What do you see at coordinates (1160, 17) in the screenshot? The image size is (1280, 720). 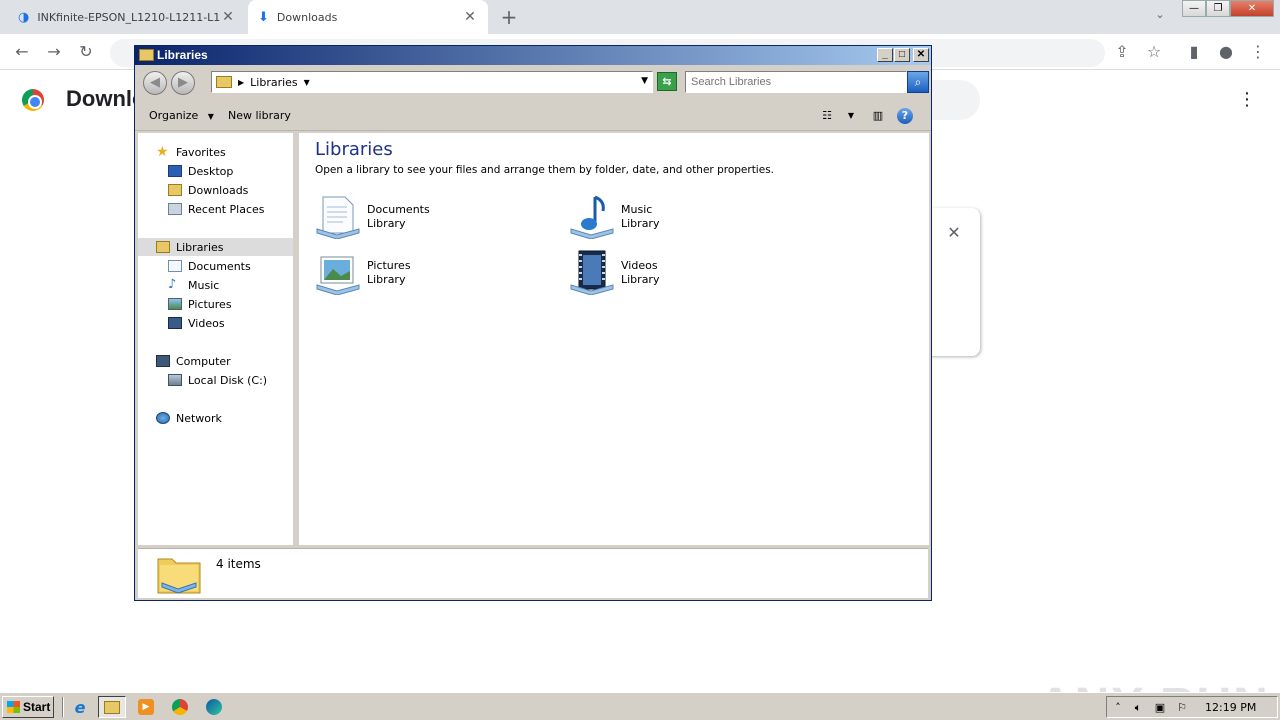 I see `chevron-down-icon: ⌄` at bounding box center [1160, 17].